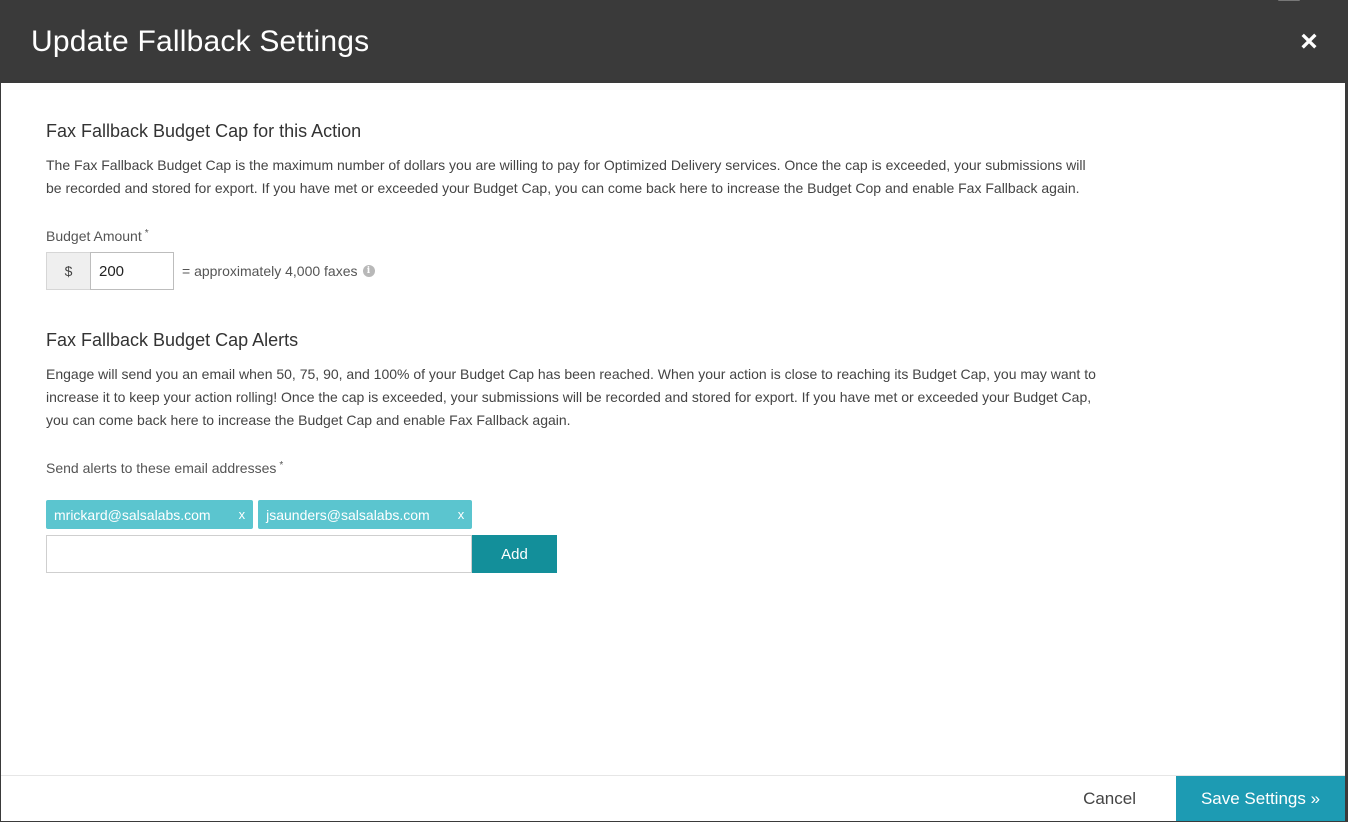  I want to click on budget-amount-label-text: Budget Amount, so click(94, 236).